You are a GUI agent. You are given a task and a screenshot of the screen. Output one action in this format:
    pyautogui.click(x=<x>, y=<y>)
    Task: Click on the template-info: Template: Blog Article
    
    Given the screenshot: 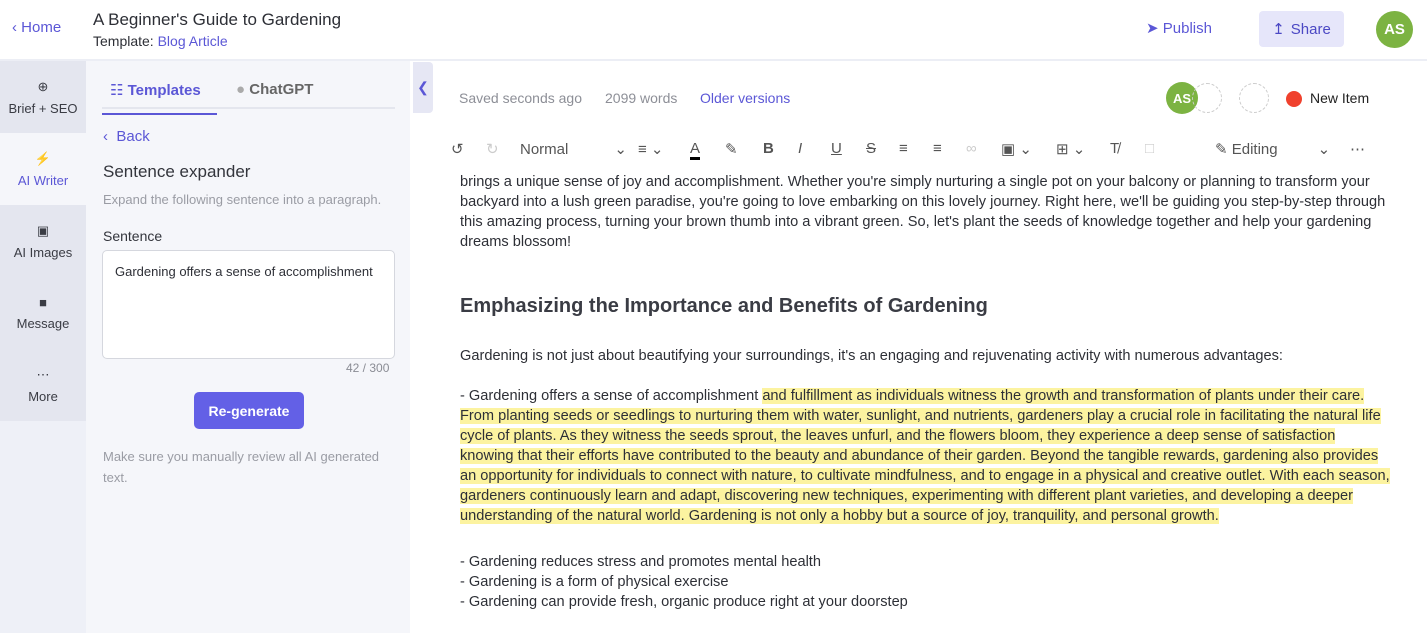 What is the action you would take?
    pyautogui.click(x=160, y=41)
    